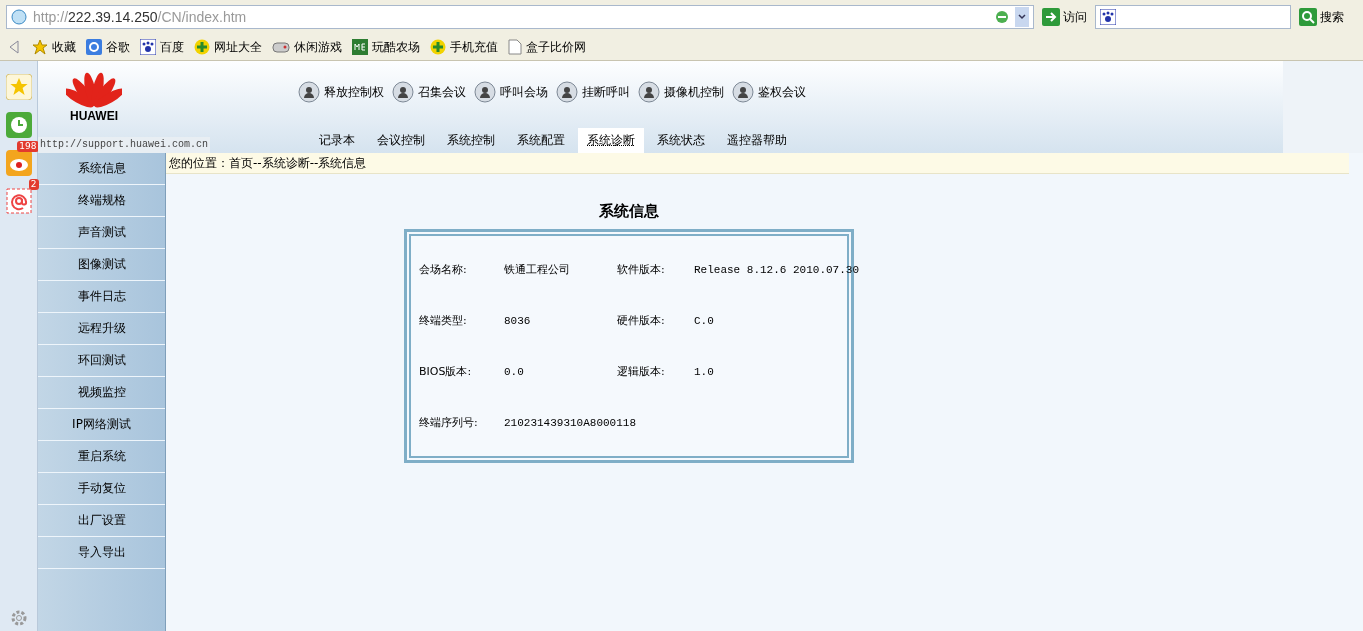 This screenshot has width=1363, height=631. I want to click on action-button: 呼叫会场, so click(511, 92).